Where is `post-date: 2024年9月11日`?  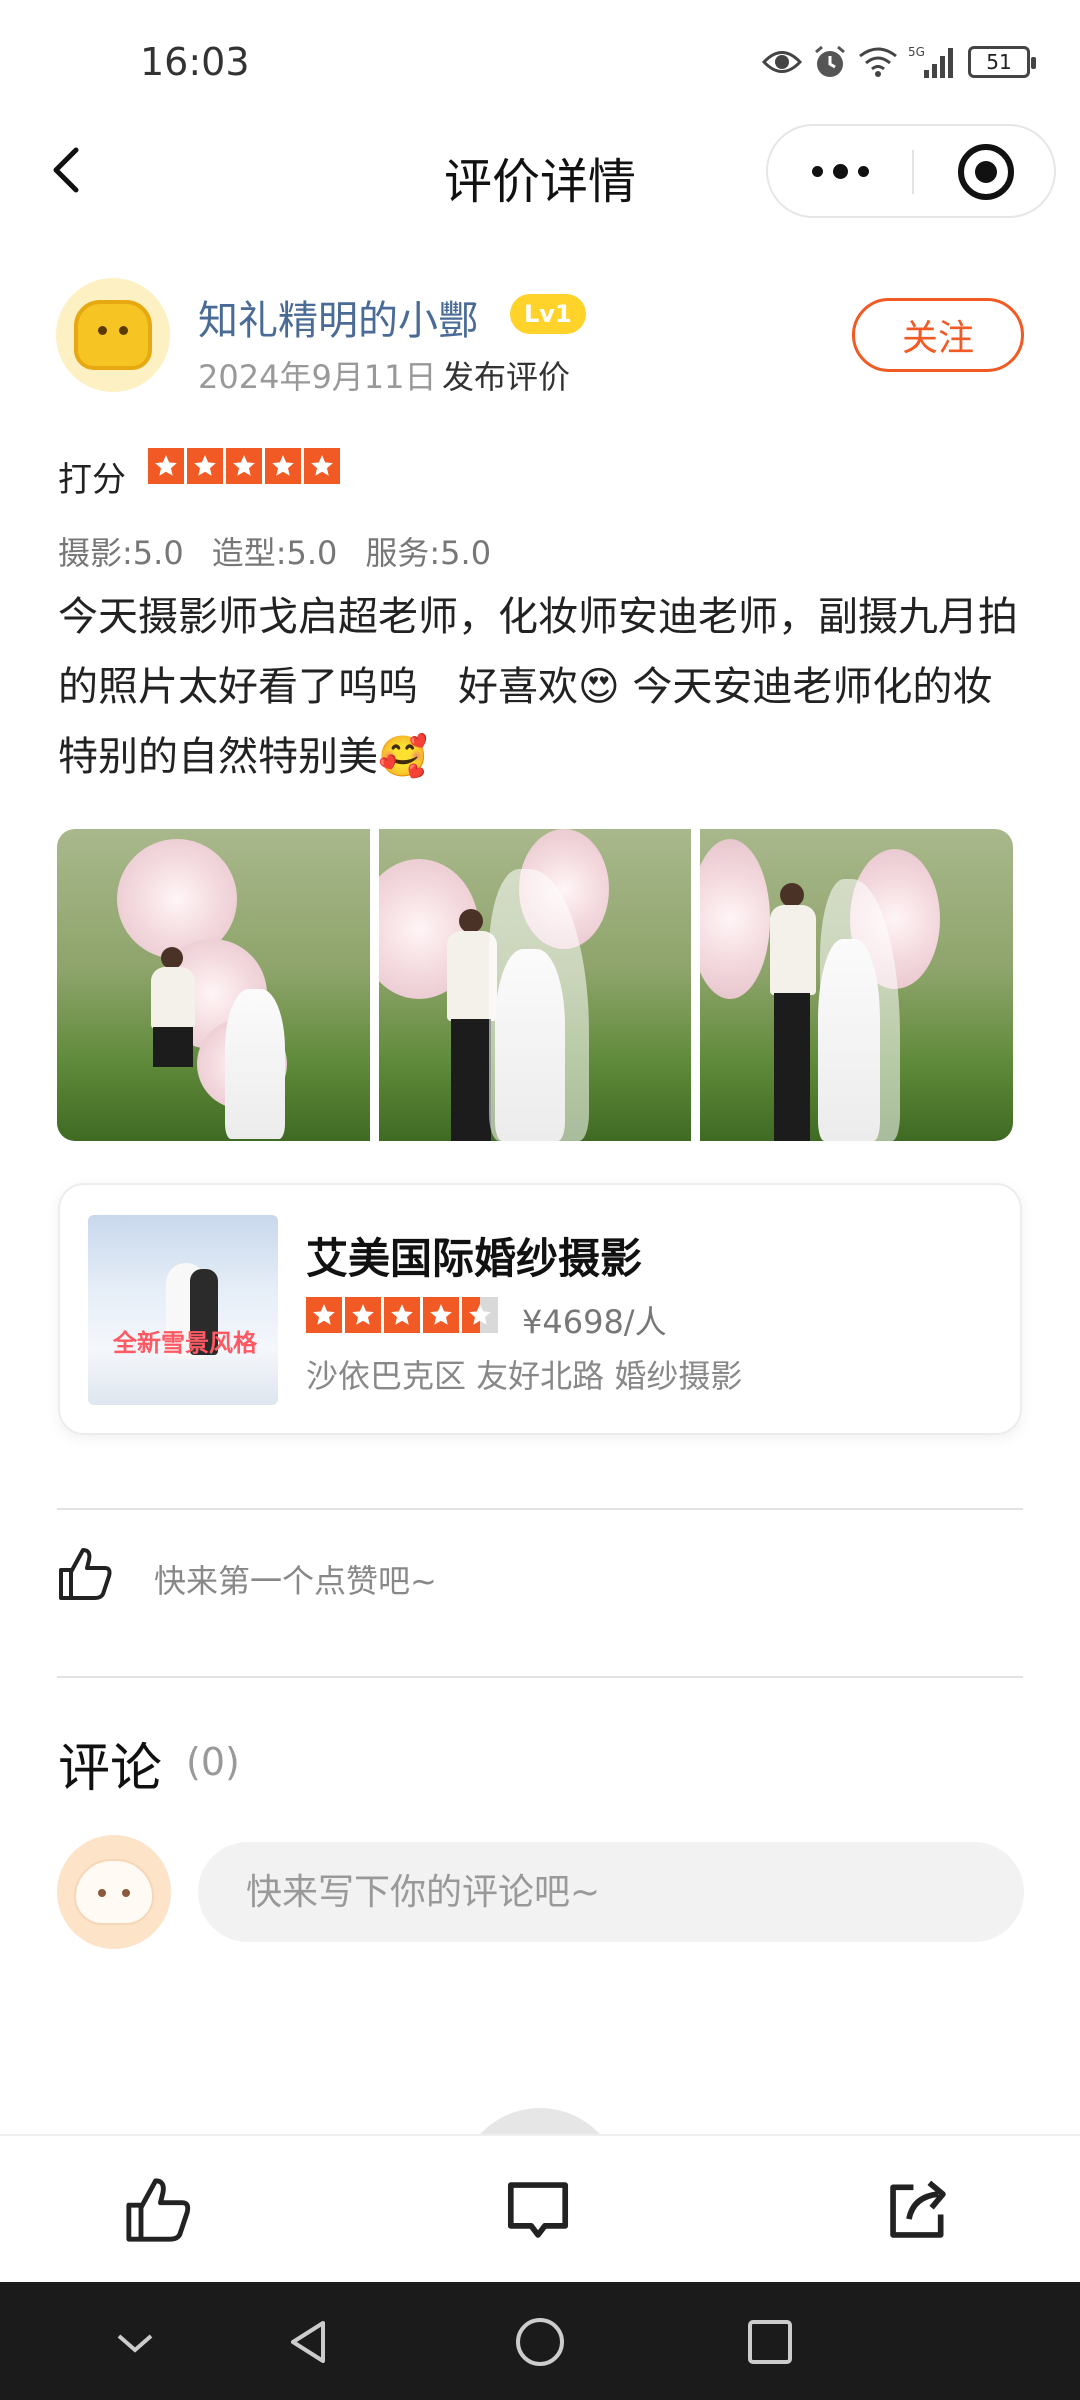
post-date: 2024年9月11日 is located at coordinates (317, 377).